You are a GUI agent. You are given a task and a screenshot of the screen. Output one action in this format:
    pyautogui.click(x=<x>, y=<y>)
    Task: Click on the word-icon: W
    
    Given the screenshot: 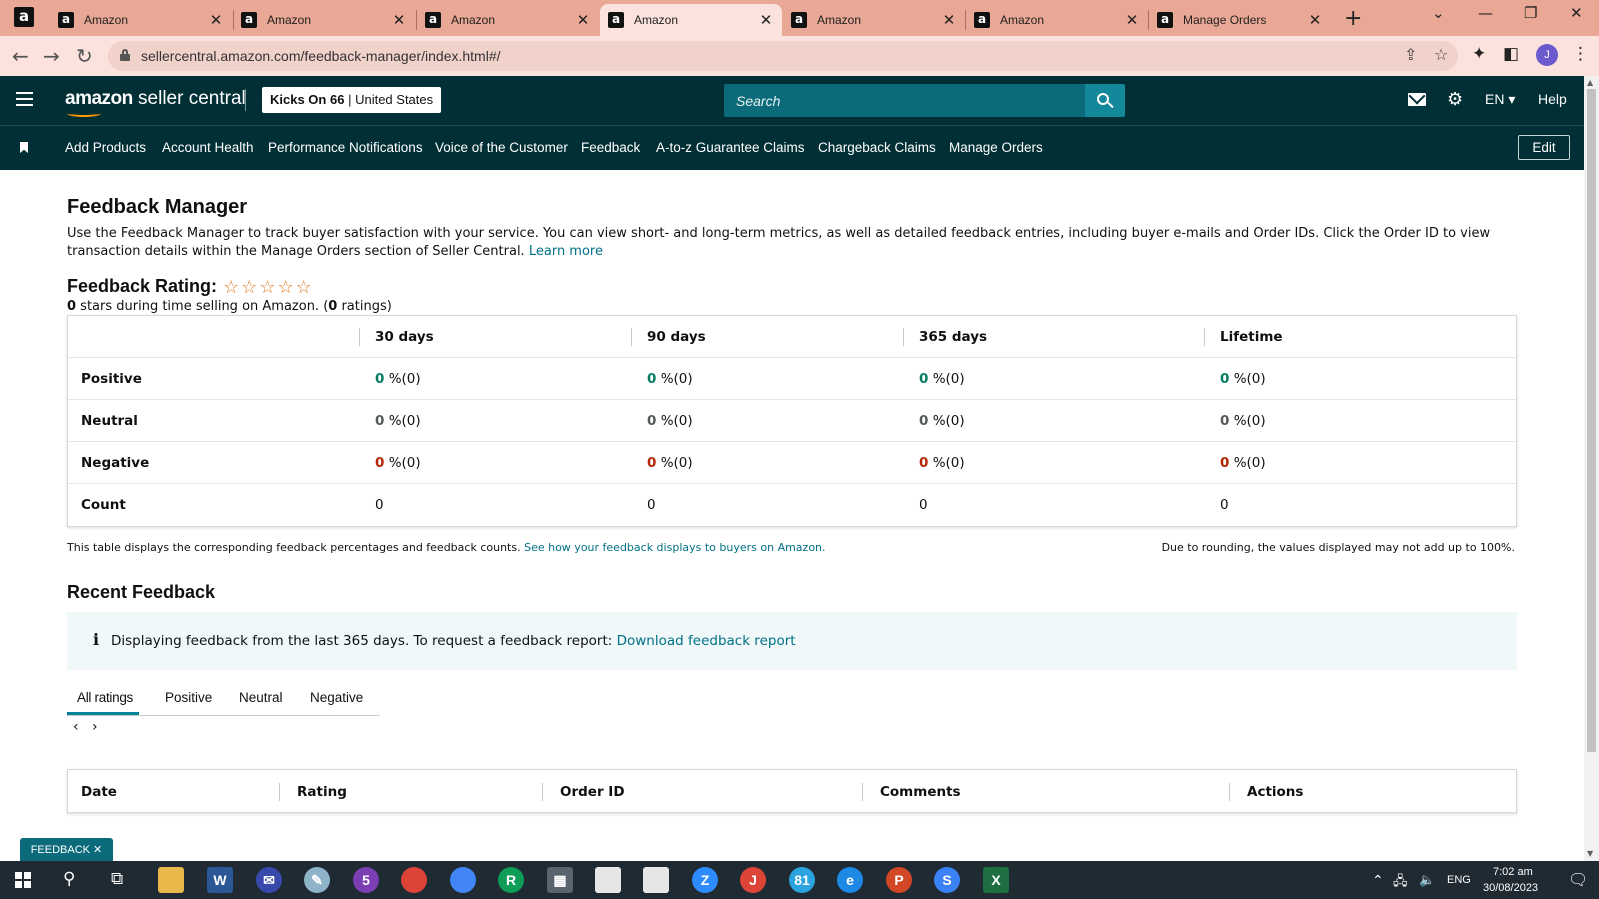 What is the action you would take?
    pyautogui.click(x=220, y=880)
    